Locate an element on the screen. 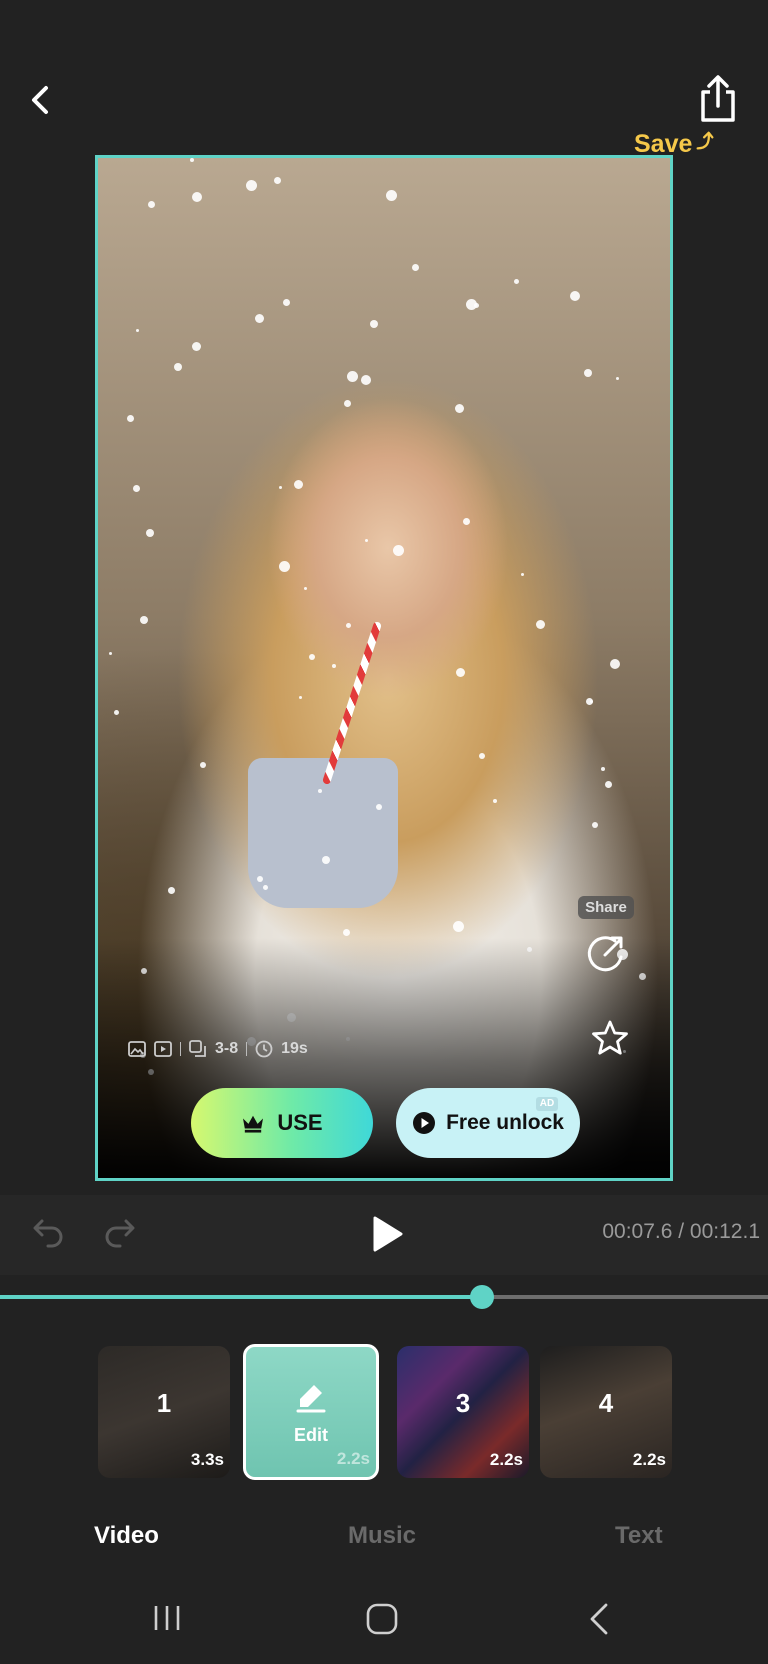 The height and width of the screenshot is (1664, 768). chevron-left-icon is located at coordinates (40, 100).